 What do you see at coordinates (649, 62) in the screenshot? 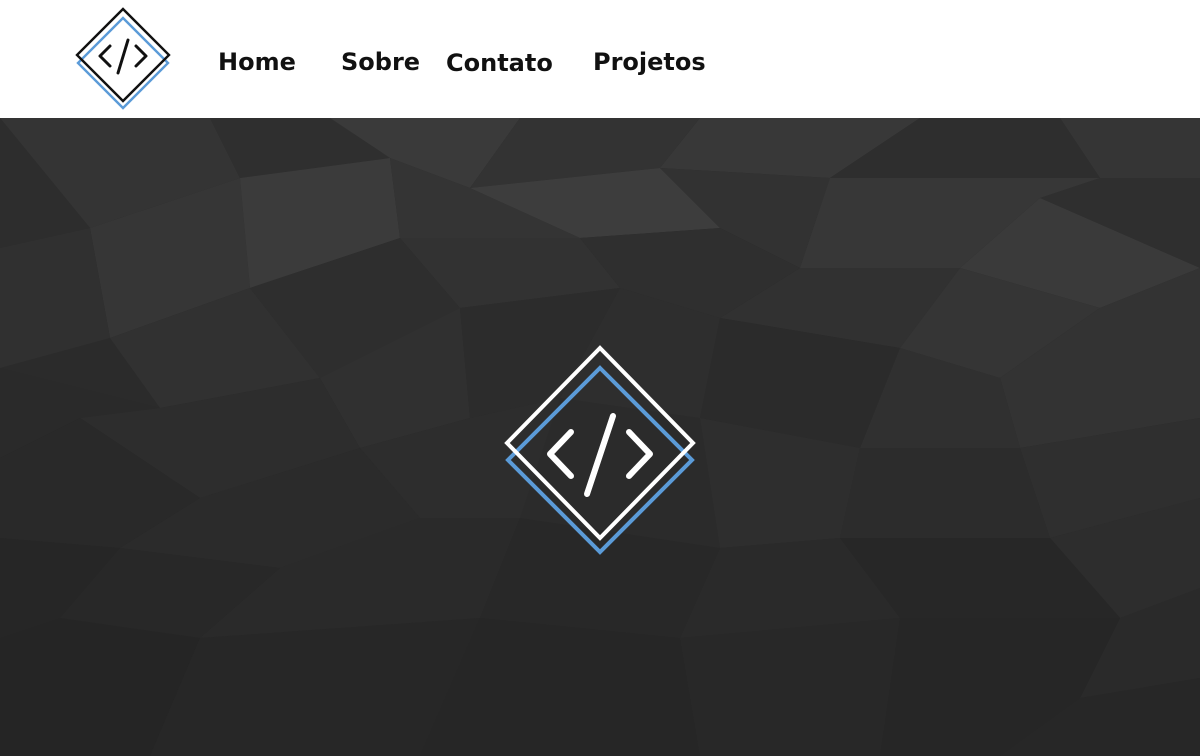
I see `nav-projetos-link: Projetos` at bounding box center [649, 62].